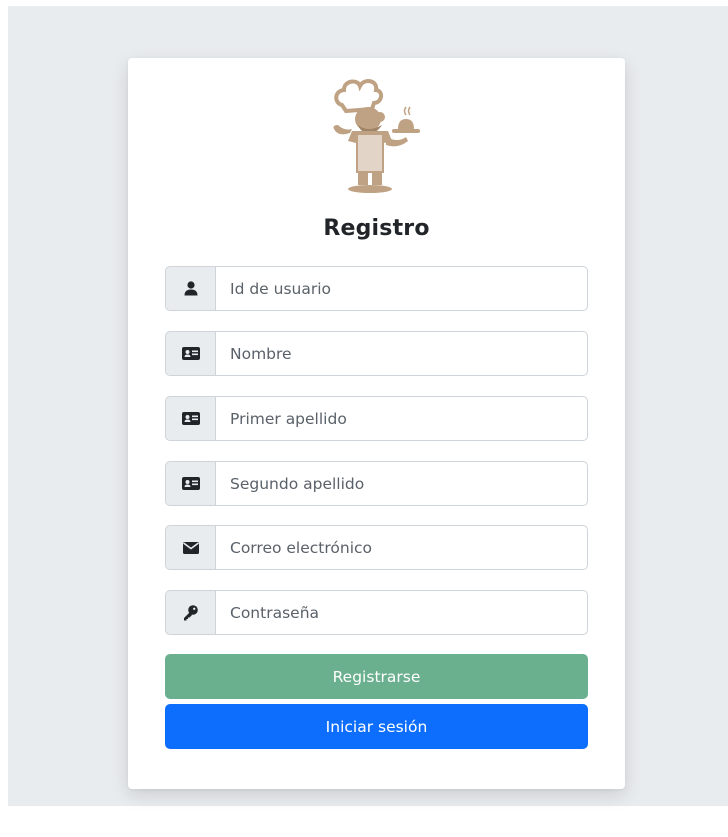 The height and width of the screenshot is (837, 728). Describe the element at coordinates (401, 612) in the screenshot. I see `password-input` at that location.